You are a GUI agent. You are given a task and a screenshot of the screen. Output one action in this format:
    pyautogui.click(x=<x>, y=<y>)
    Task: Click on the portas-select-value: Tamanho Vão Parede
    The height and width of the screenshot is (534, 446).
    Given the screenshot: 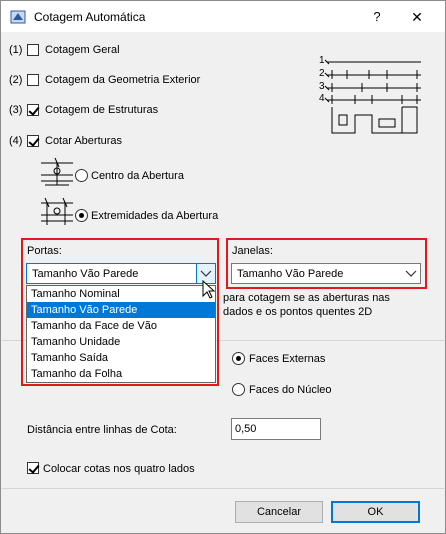 What is the action you would take?
    pyautogui.click(x=85, y=274)
    